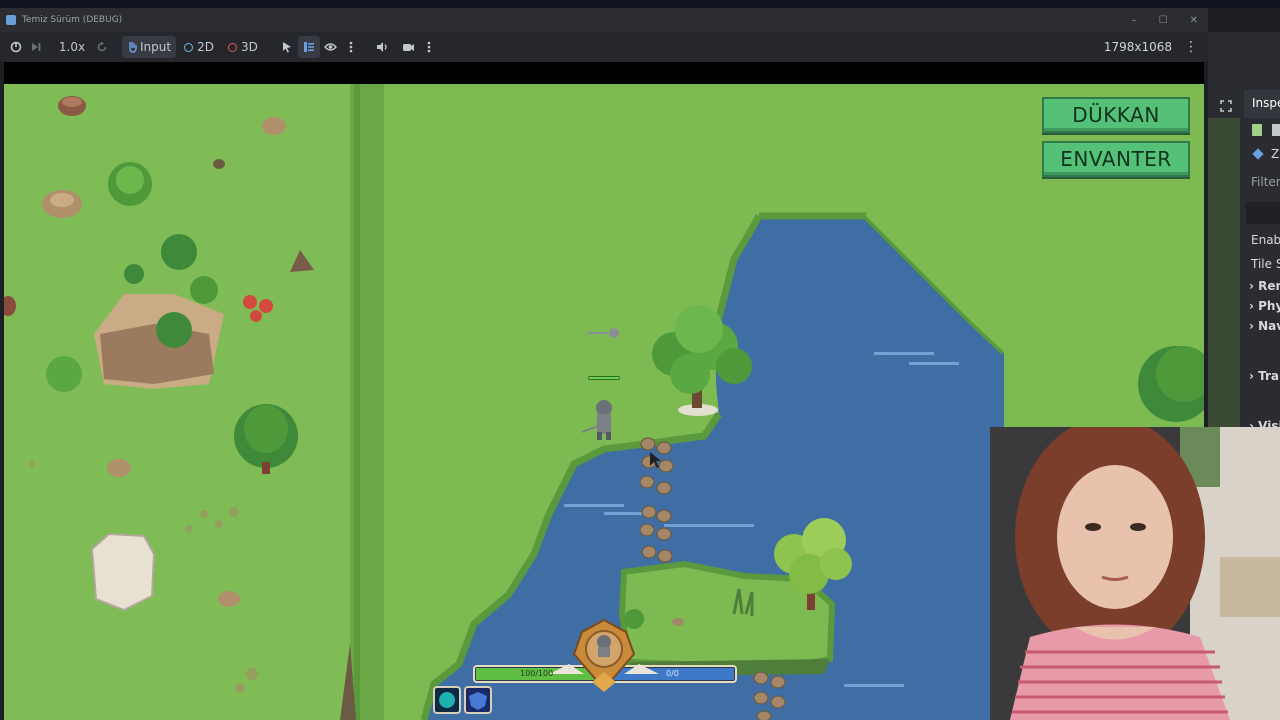  Describe the element at coordinates (1134, 20) in the screenshot. I see `minimize-button: –` at that location.